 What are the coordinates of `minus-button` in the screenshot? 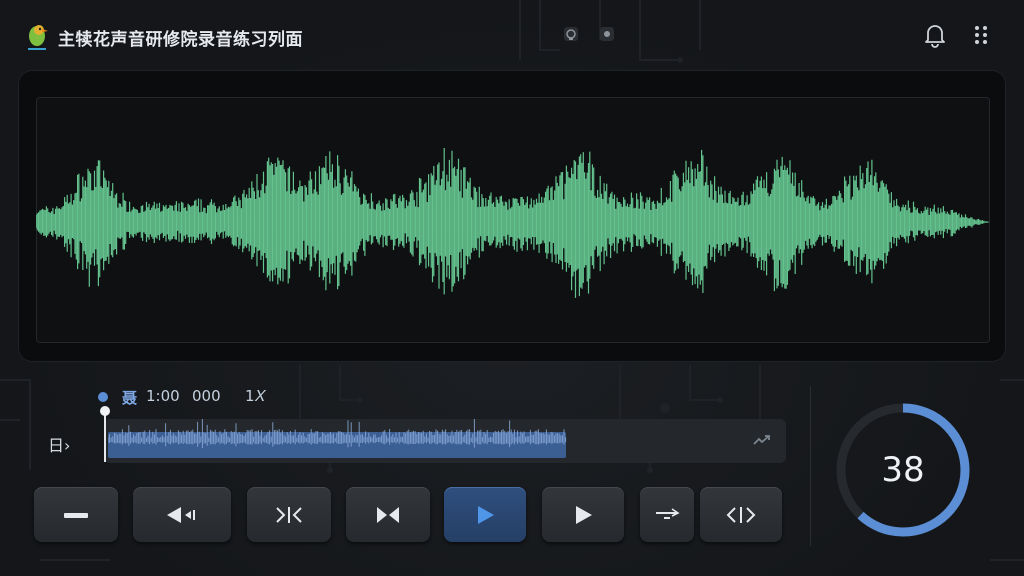 It's located at (76, 514).